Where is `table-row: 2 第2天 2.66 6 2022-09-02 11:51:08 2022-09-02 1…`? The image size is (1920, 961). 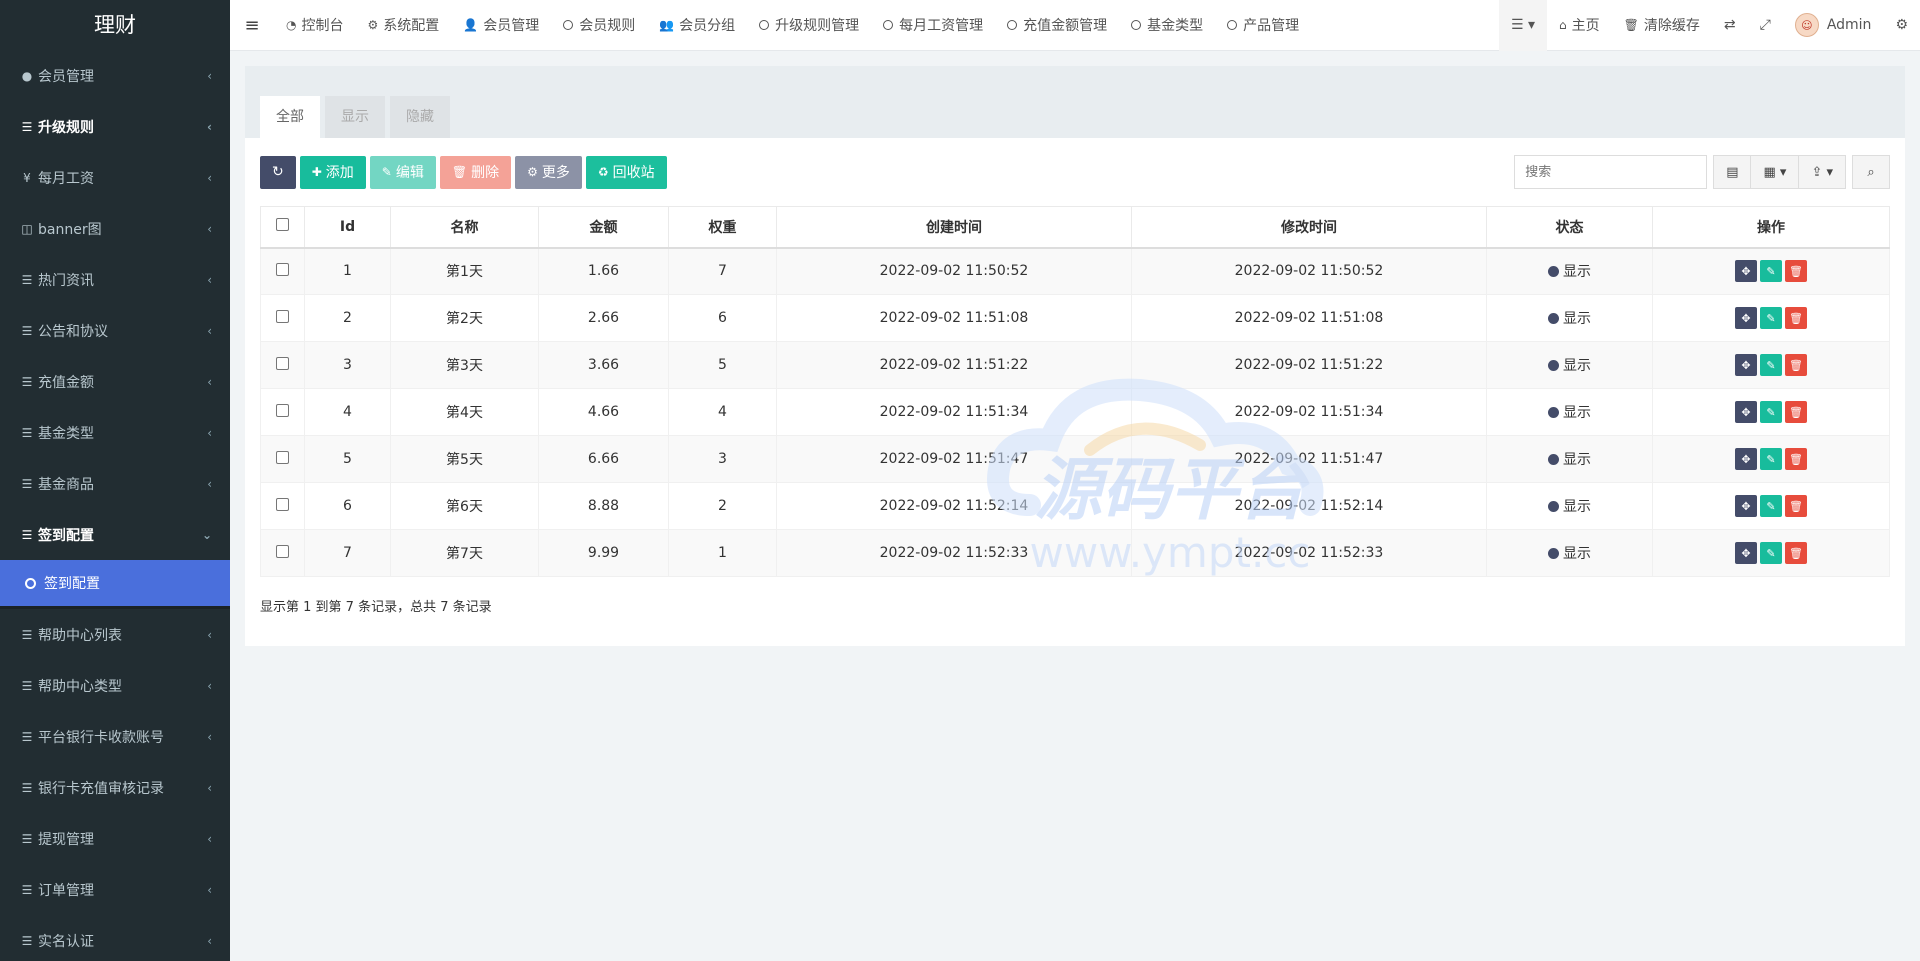 table-row: 2 第2天 2.66 6 2022-09-02 11:51:08 2022-09-02 1… is located at coordinates (1075, 318).